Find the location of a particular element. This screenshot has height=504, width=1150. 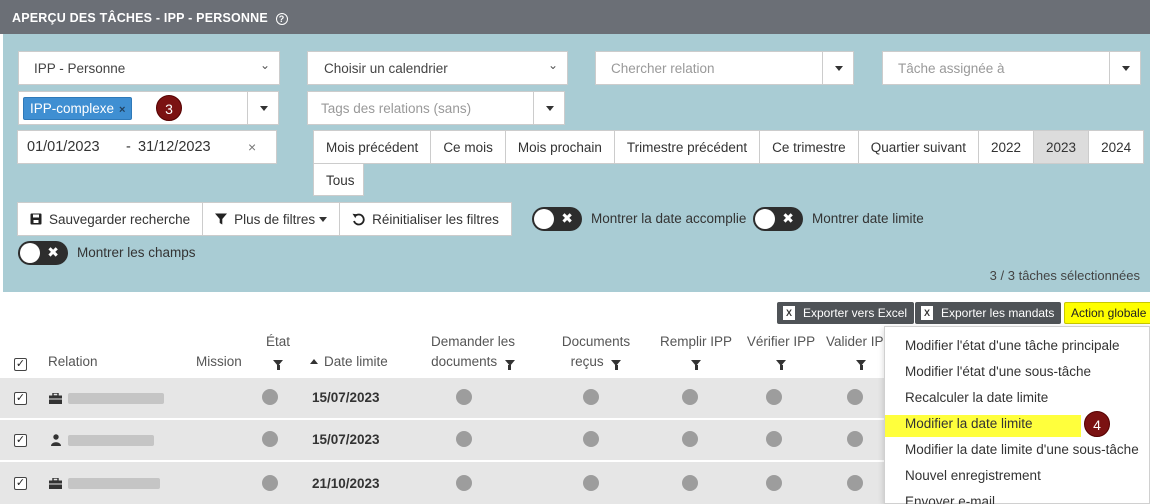

period-all-button: Tous is located at coordinates (338, 179).